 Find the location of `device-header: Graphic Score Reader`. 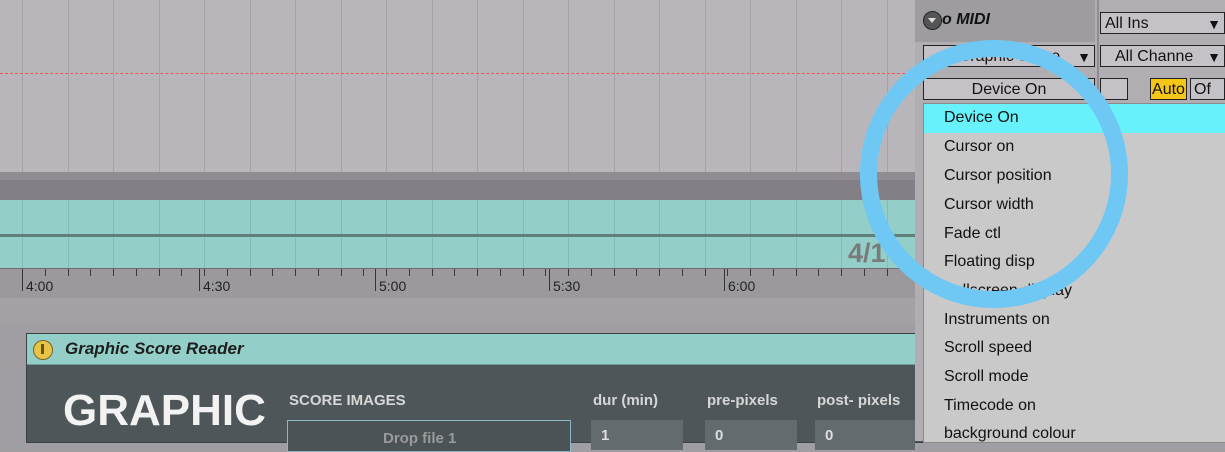

device-header: Graphic Score Reader is located at coordinates (477, 349).